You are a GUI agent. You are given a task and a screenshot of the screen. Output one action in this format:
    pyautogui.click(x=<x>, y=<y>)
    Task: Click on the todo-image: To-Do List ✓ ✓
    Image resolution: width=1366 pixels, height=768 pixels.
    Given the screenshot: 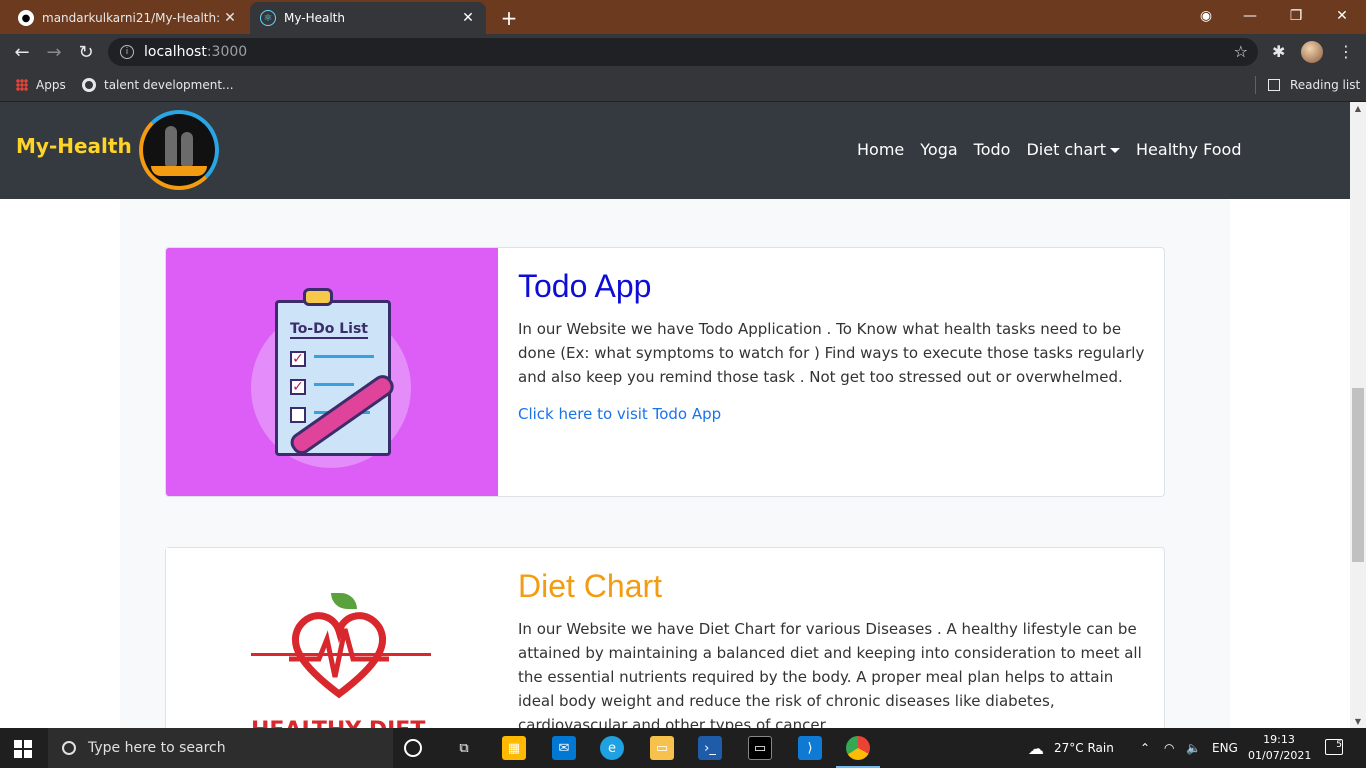 What is the action you would take?
    pyautogui.click(x=332, y=372)
    